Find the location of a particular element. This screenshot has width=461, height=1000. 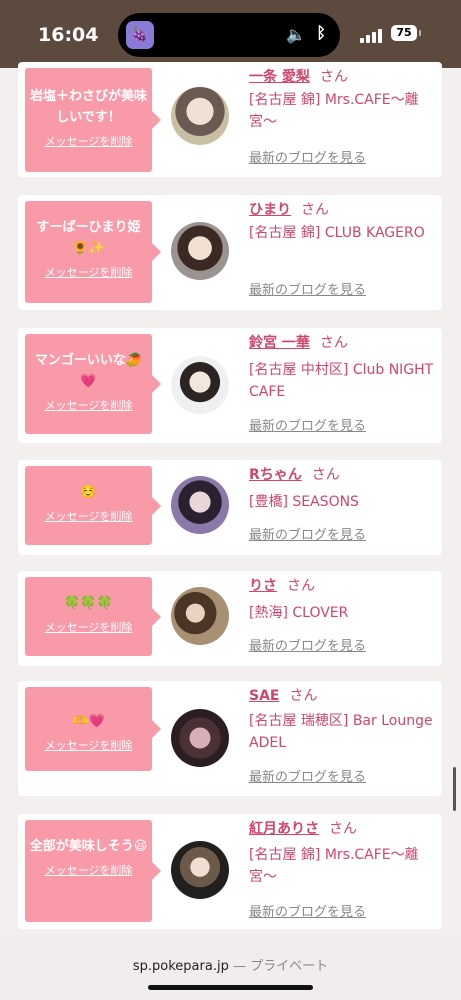

message-text: 🫶💗 is located at coordinates (88, 721).